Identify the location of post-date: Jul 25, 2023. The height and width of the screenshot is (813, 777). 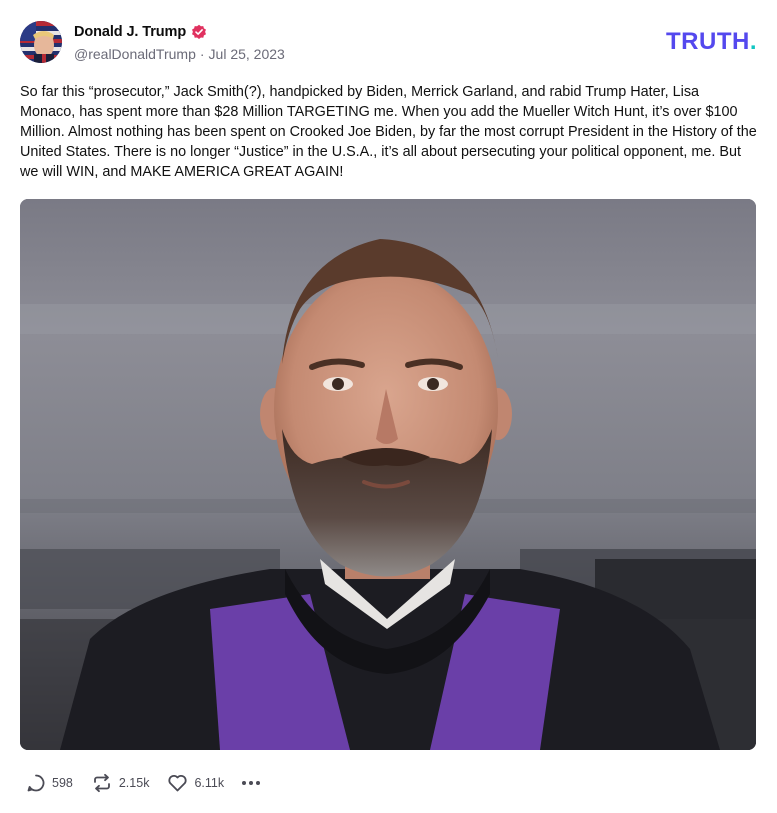
(247, 54).